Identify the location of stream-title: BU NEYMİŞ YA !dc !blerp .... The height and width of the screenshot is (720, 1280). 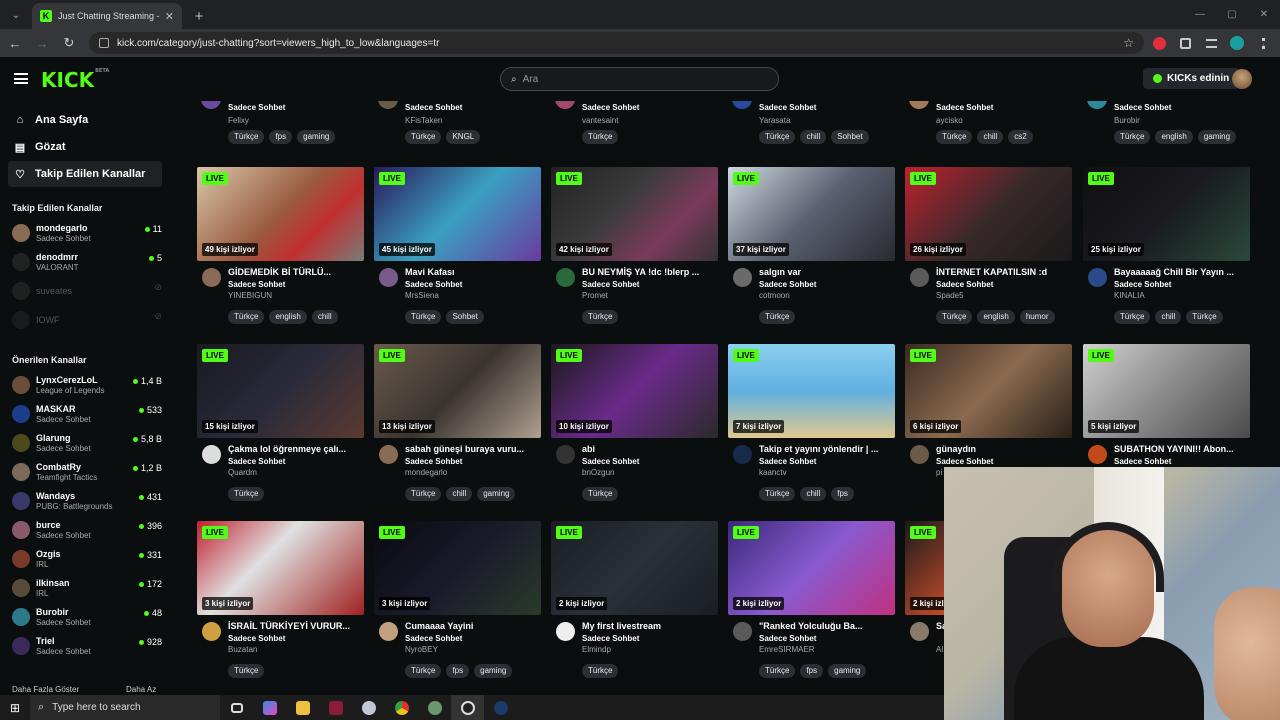
(649, 272).